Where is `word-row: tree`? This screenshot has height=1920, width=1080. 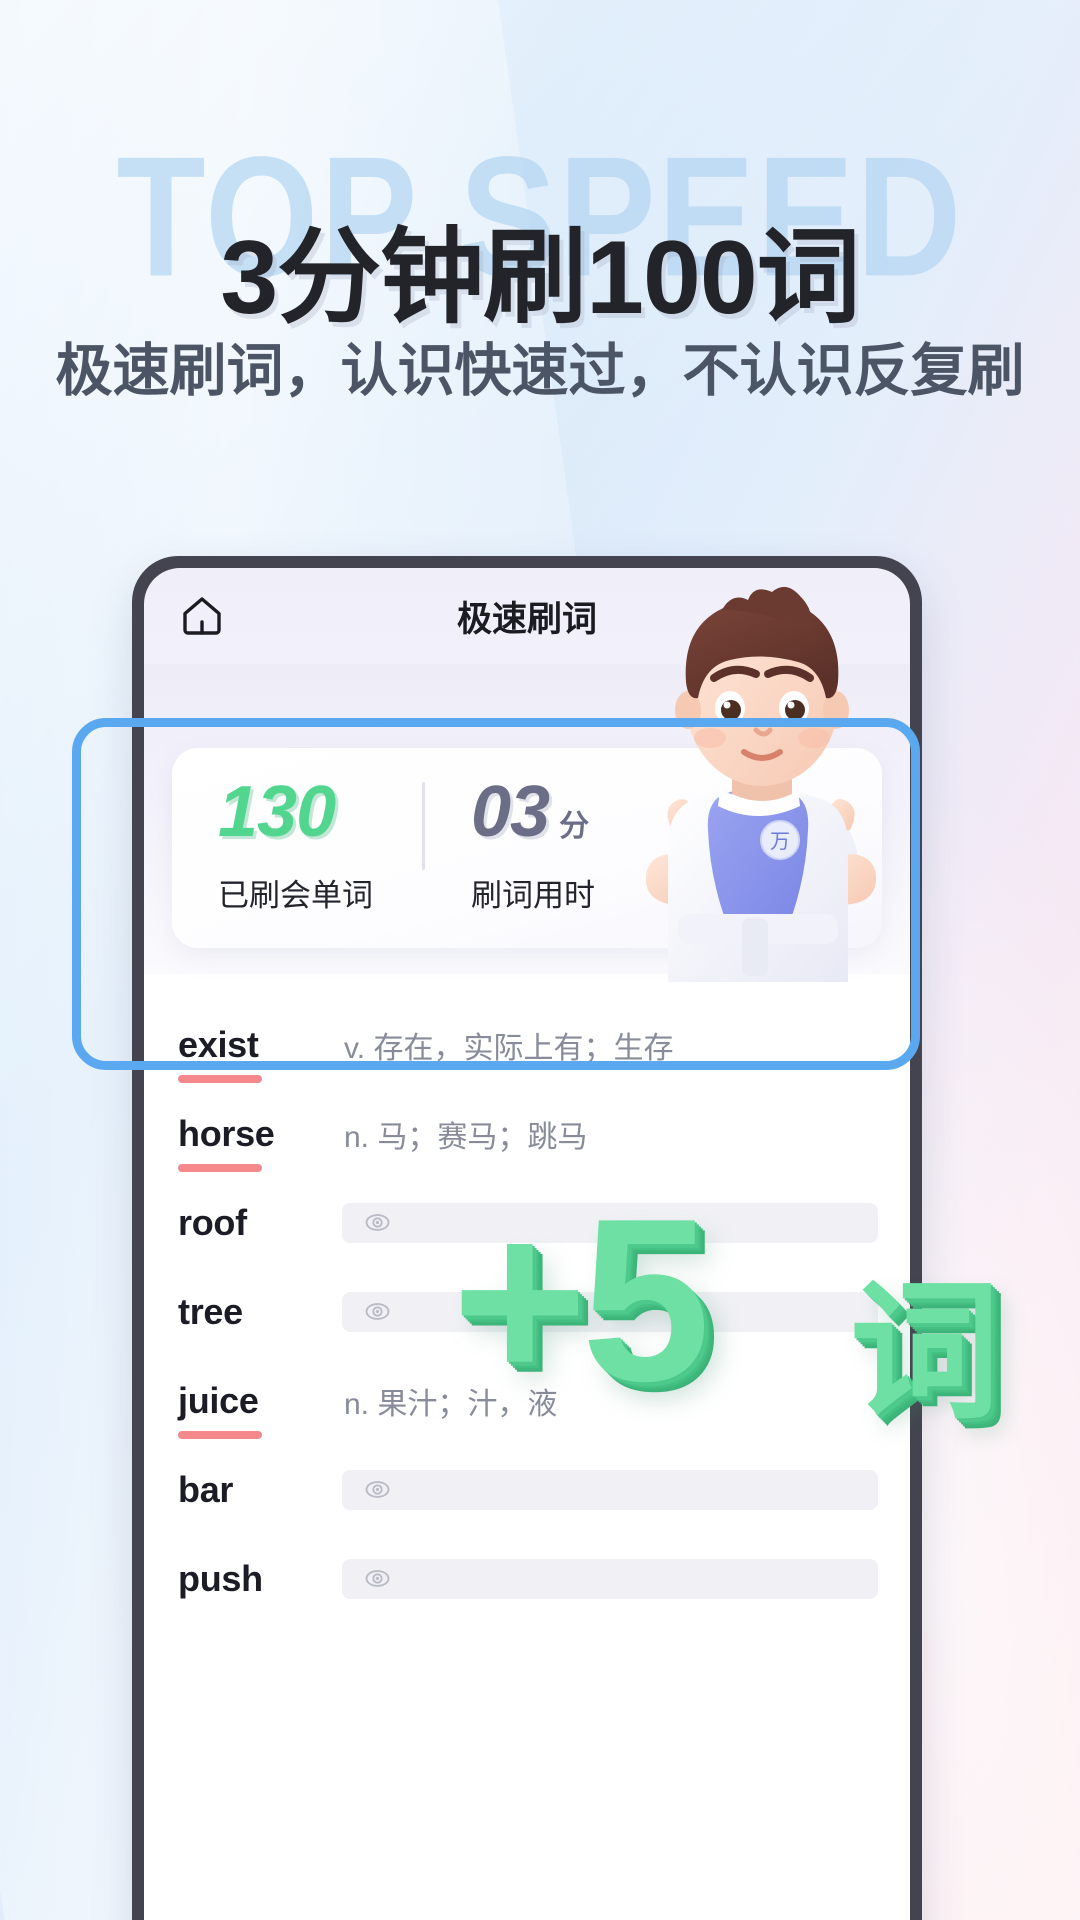
word-row: tree is located at coordinates (527, 1311).